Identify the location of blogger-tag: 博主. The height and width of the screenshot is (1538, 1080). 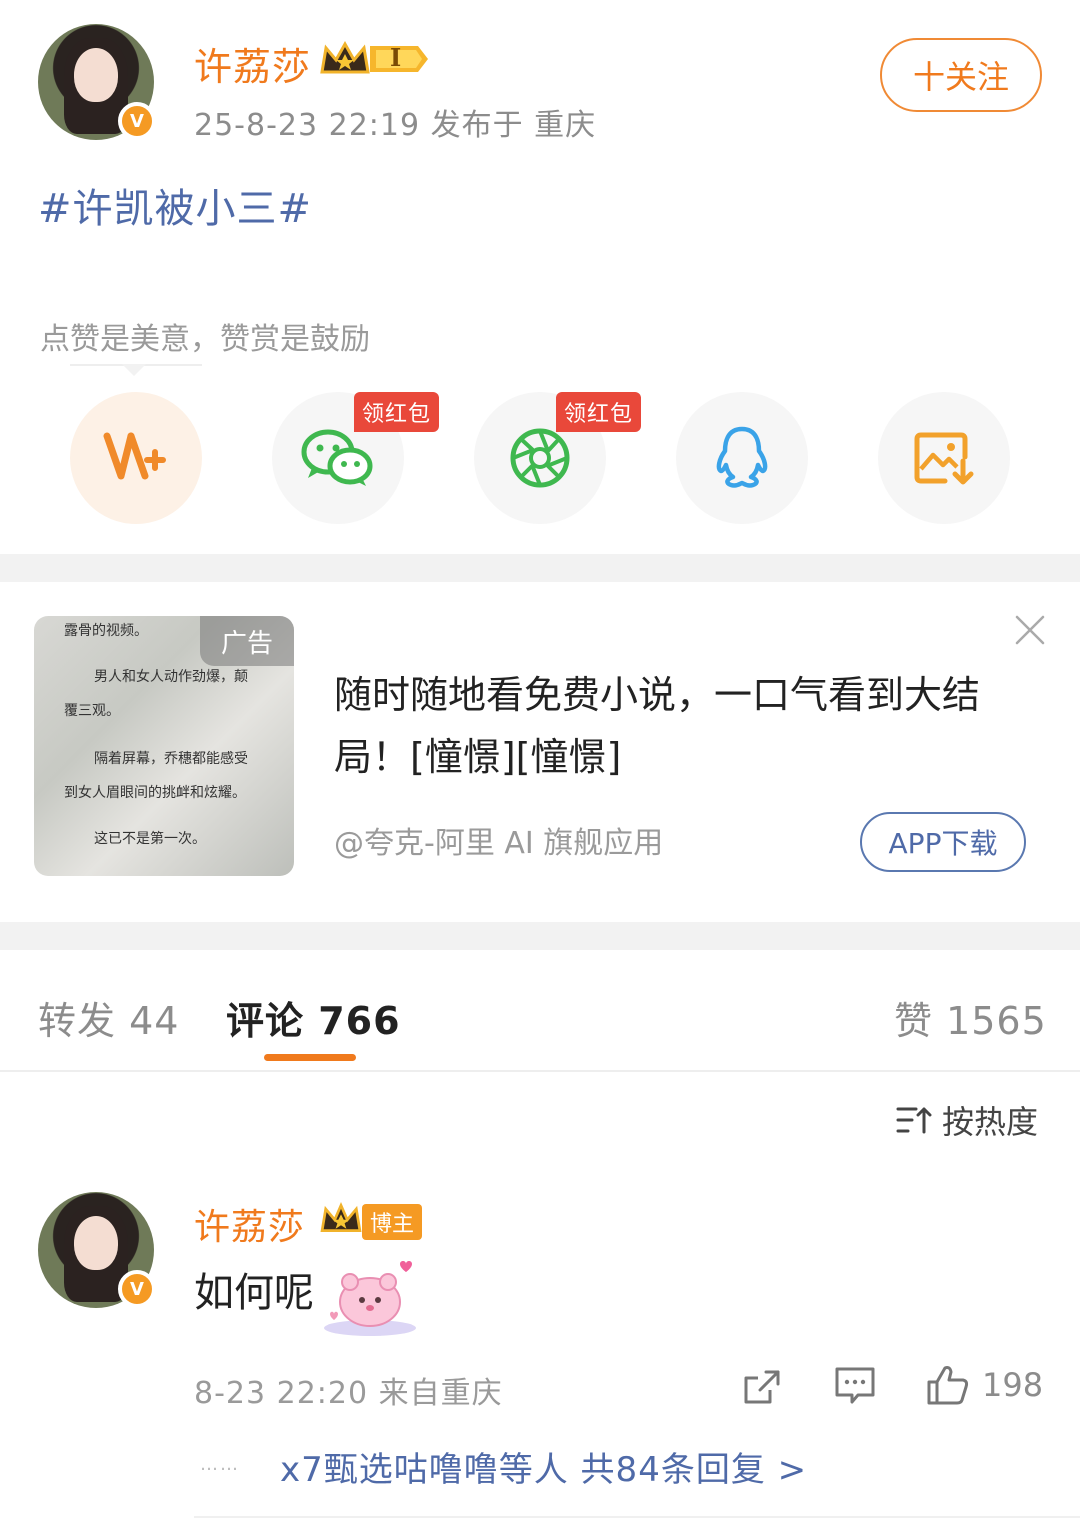
(392, 1222).